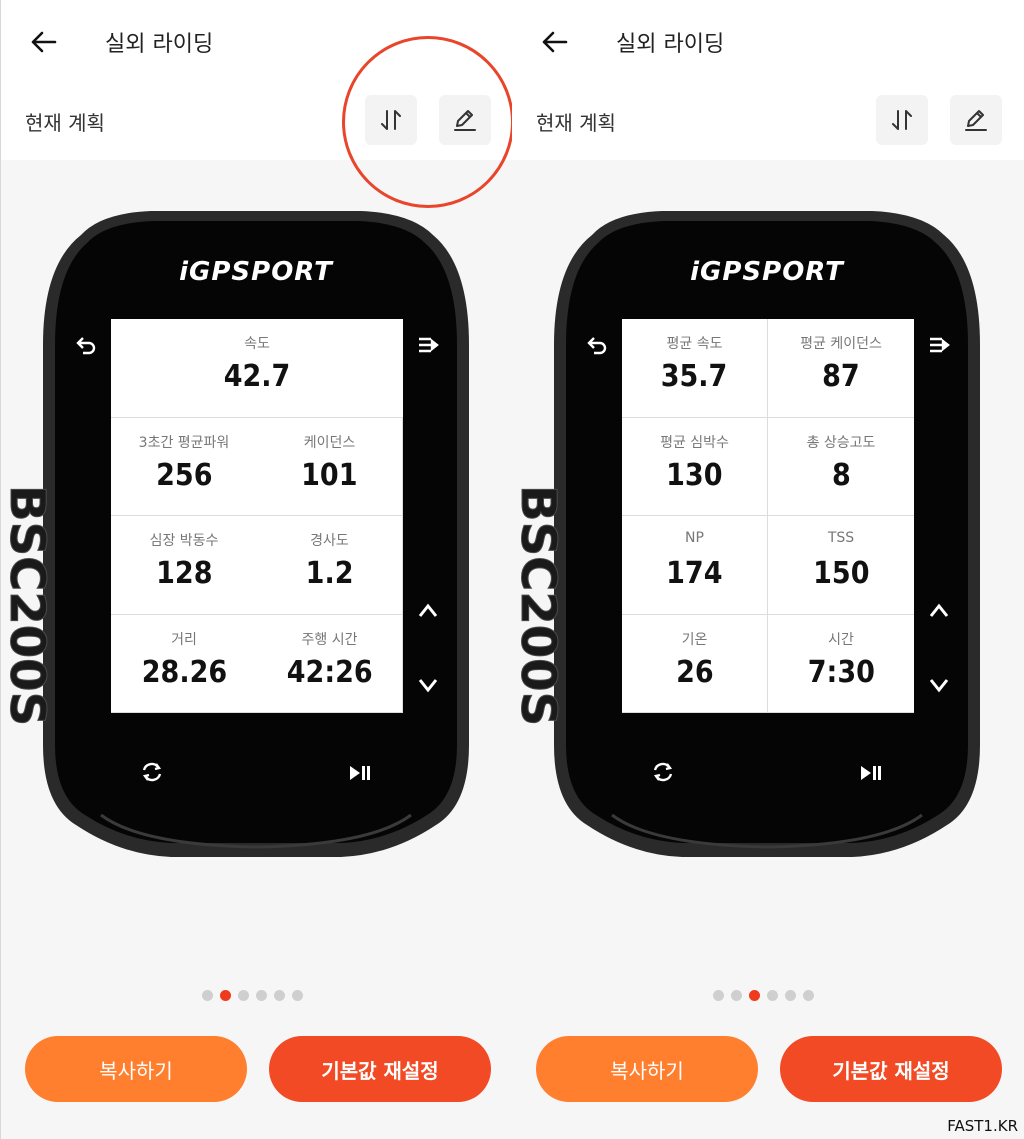 This screenshot has height=1139, width=1024. Describe the element at coordinates (184, 565) in the screenshot. I see `data-field: 심장 박동수 128` at that location.